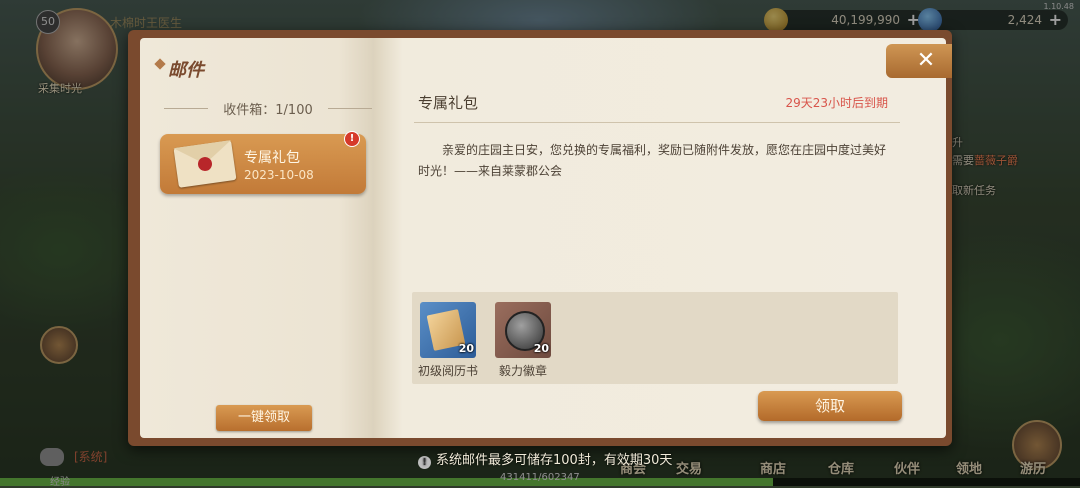  I want to click on mail-notice: ! 系统邮件最多可储存100封，有效期30天, so click(545, 459).